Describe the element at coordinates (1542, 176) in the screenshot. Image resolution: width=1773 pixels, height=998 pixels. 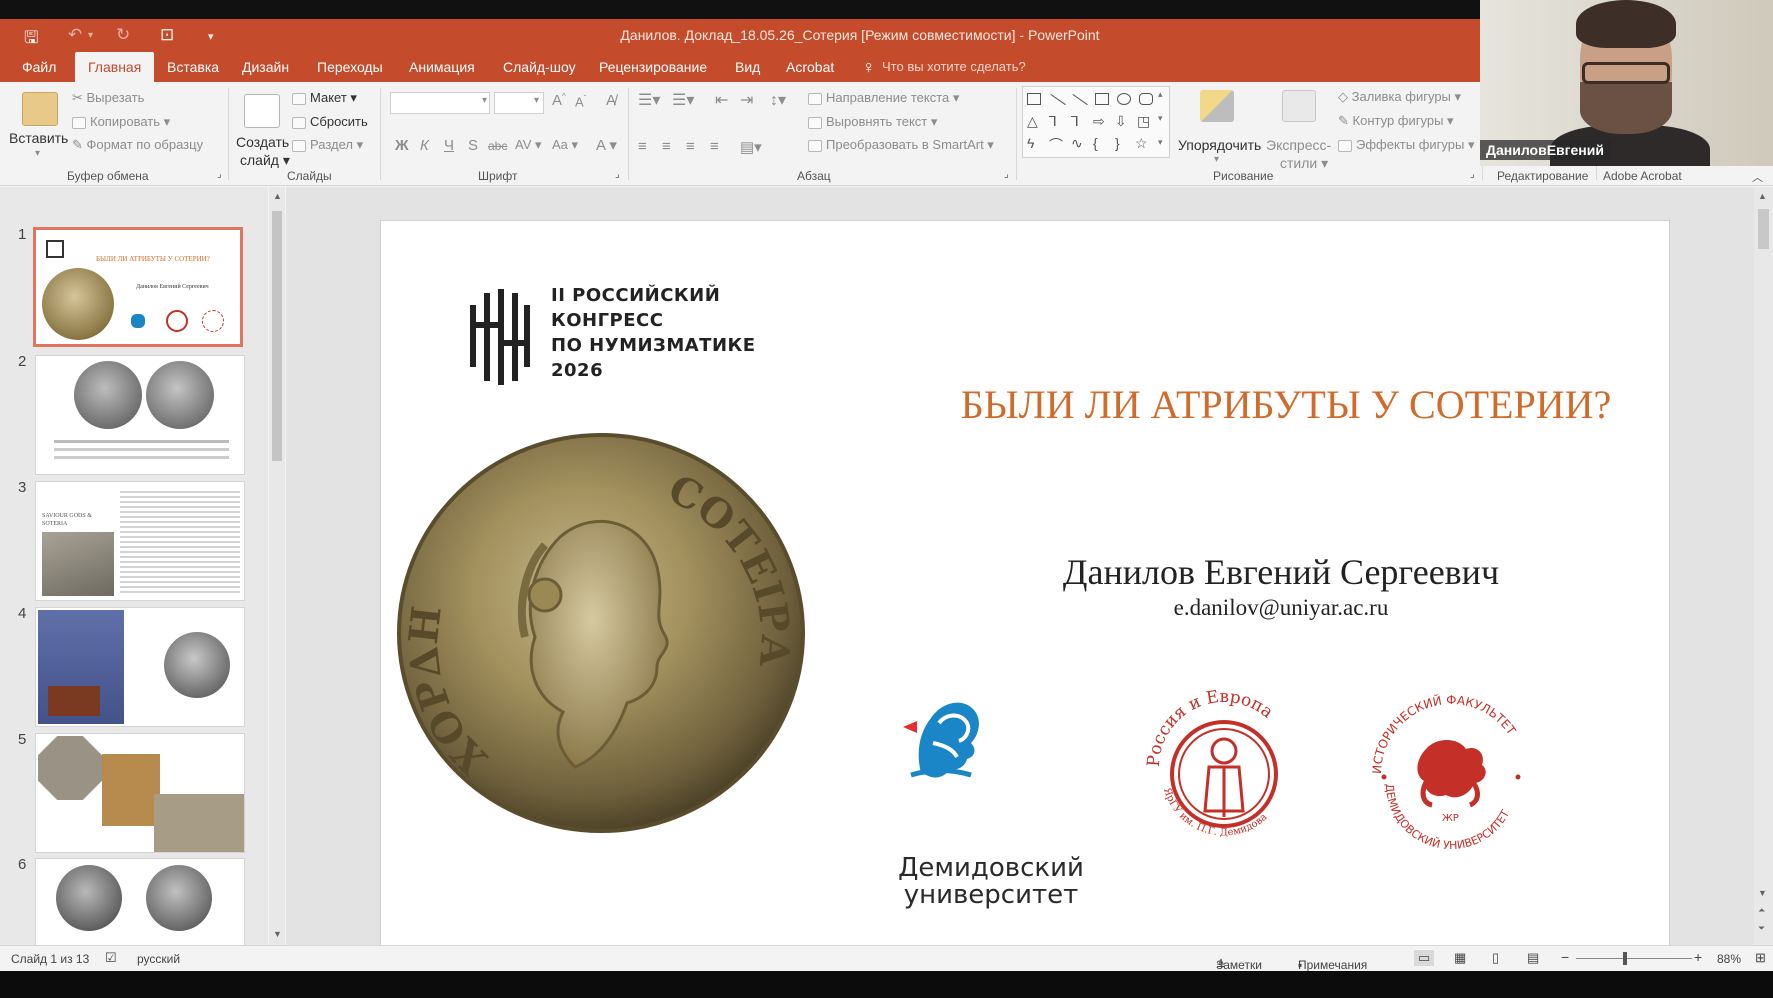
I see `editing-group-label: Редактирование` at that location.